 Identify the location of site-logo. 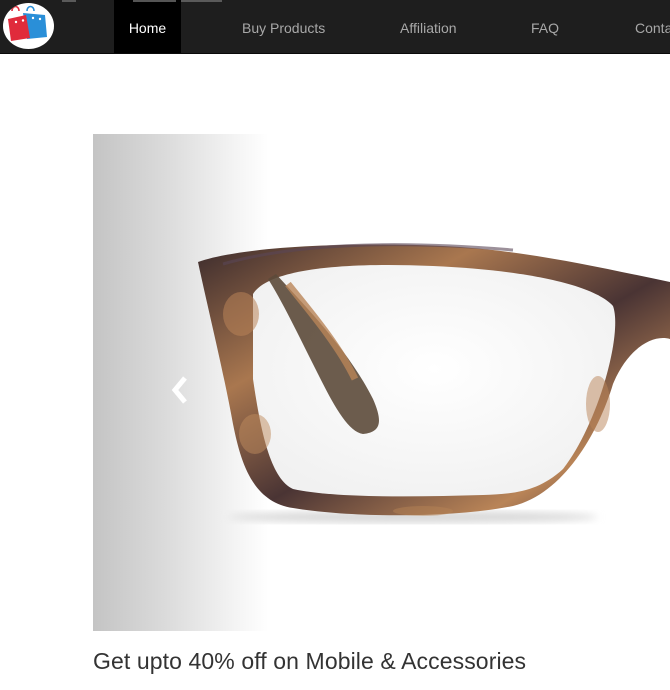
(28, 26).